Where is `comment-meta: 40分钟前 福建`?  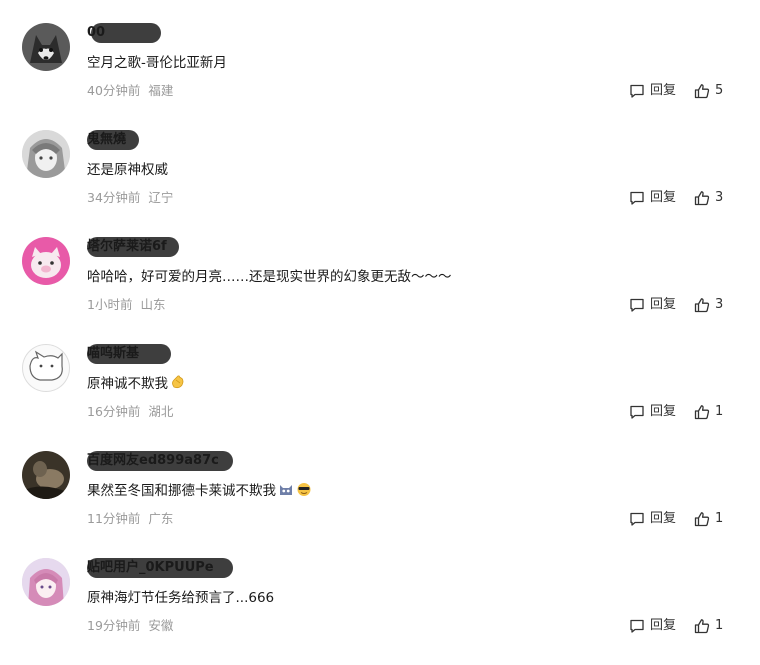 comment-meta: 40分钟前 福建 is located at coordinates (130, 91).